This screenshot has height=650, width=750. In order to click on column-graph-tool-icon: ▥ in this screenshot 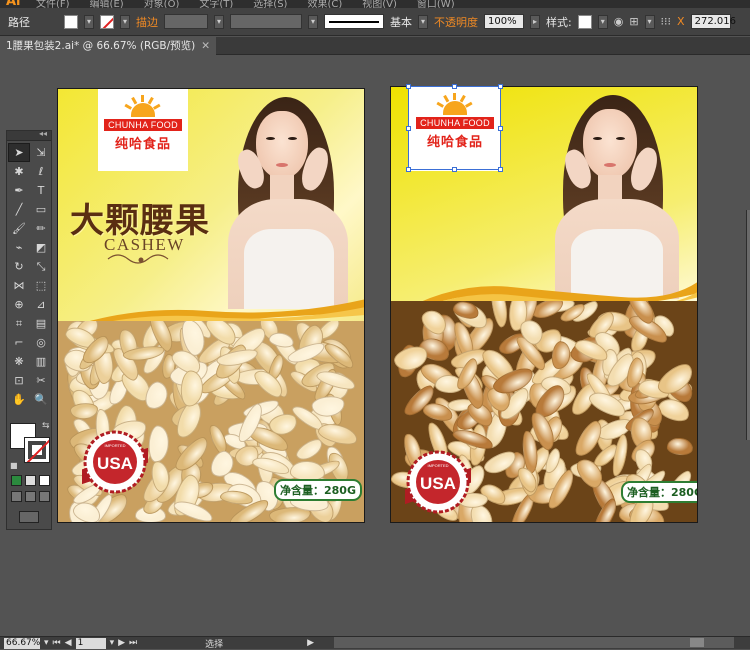, I will do `click(41, 361)`.